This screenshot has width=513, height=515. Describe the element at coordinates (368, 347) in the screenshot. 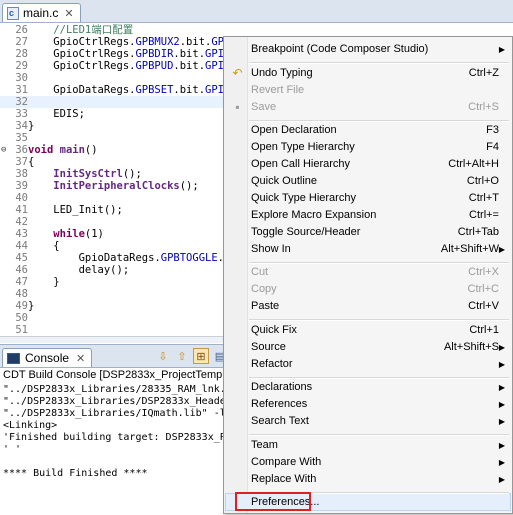

I see `menu-item-source: Source Alt+Shift+S ▶` at that location.